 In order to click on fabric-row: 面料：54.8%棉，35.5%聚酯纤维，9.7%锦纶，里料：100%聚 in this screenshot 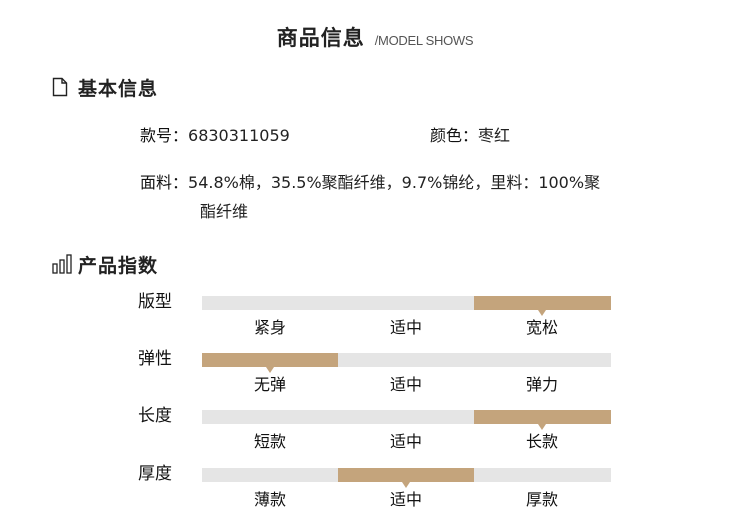, I will do `click(370, 183)`.